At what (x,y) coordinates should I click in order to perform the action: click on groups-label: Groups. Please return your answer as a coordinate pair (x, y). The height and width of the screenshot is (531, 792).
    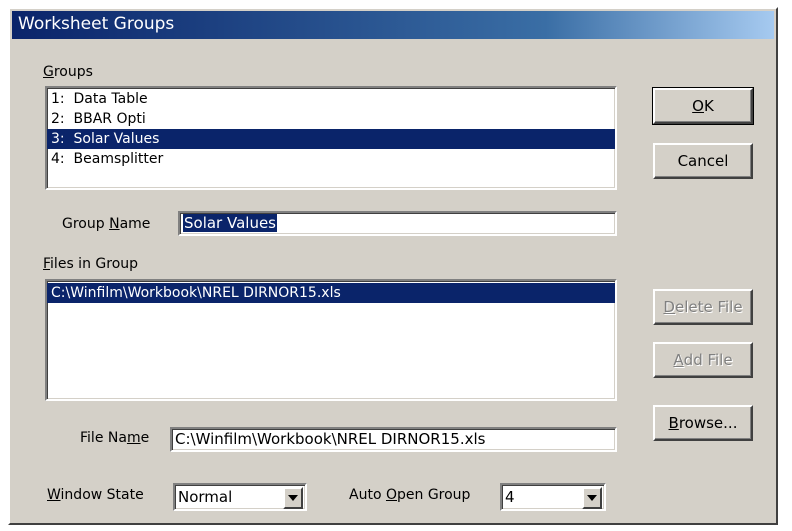
    Looking at the image, I should click on (68, 72).